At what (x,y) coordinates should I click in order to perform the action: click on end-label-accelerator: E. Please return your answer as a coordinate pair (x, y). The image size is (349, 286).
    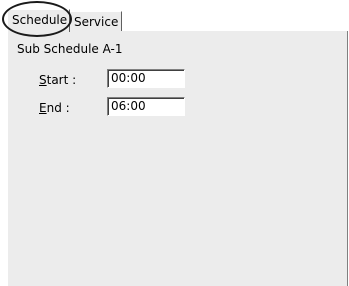
    Looking at the image, I should click on (43, 108).